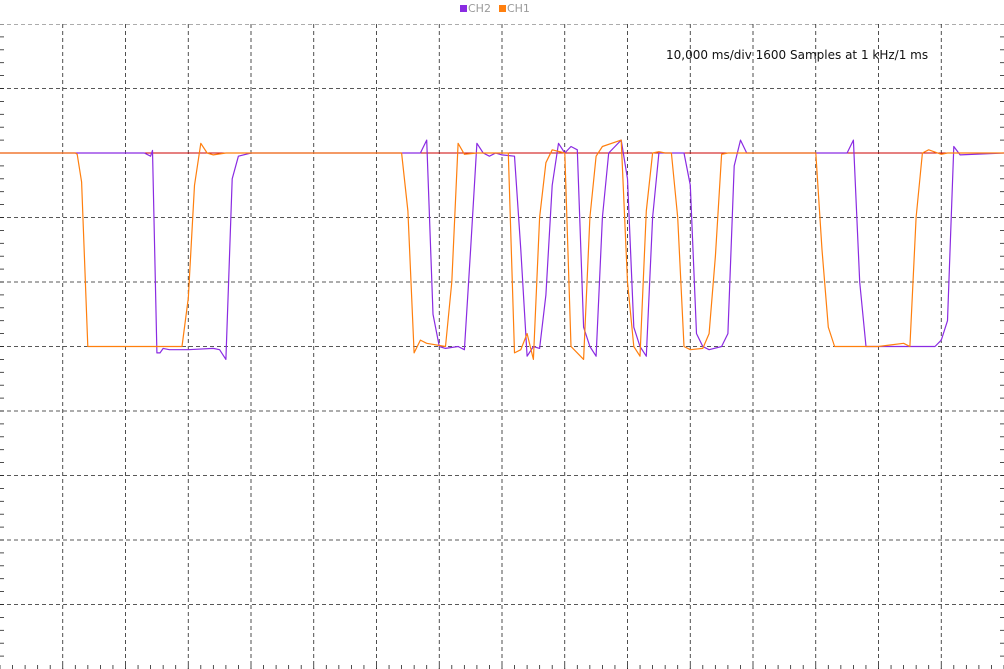 The image size is (1004, 669). What do you see at coordinates (518, 8) in the screenshot?
I see `legend-label-ch1: CH1` at bounding box center [518, 8].